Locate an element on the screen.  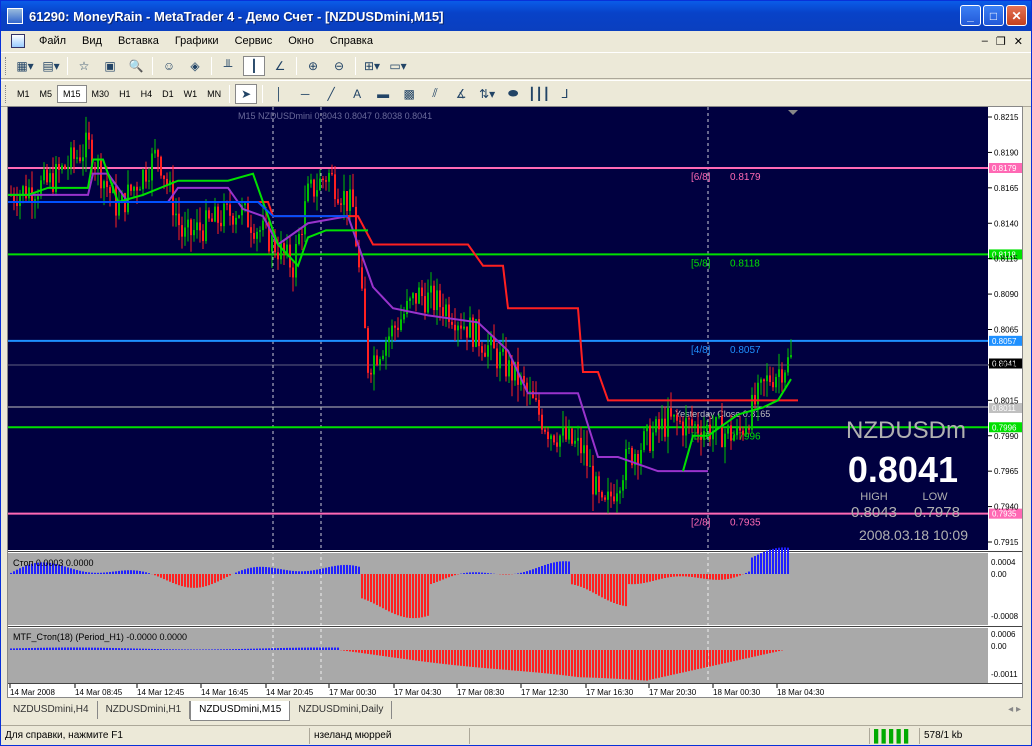
tab-h4: NZDUSDmini,H4 is located at coordinates (51, 710).